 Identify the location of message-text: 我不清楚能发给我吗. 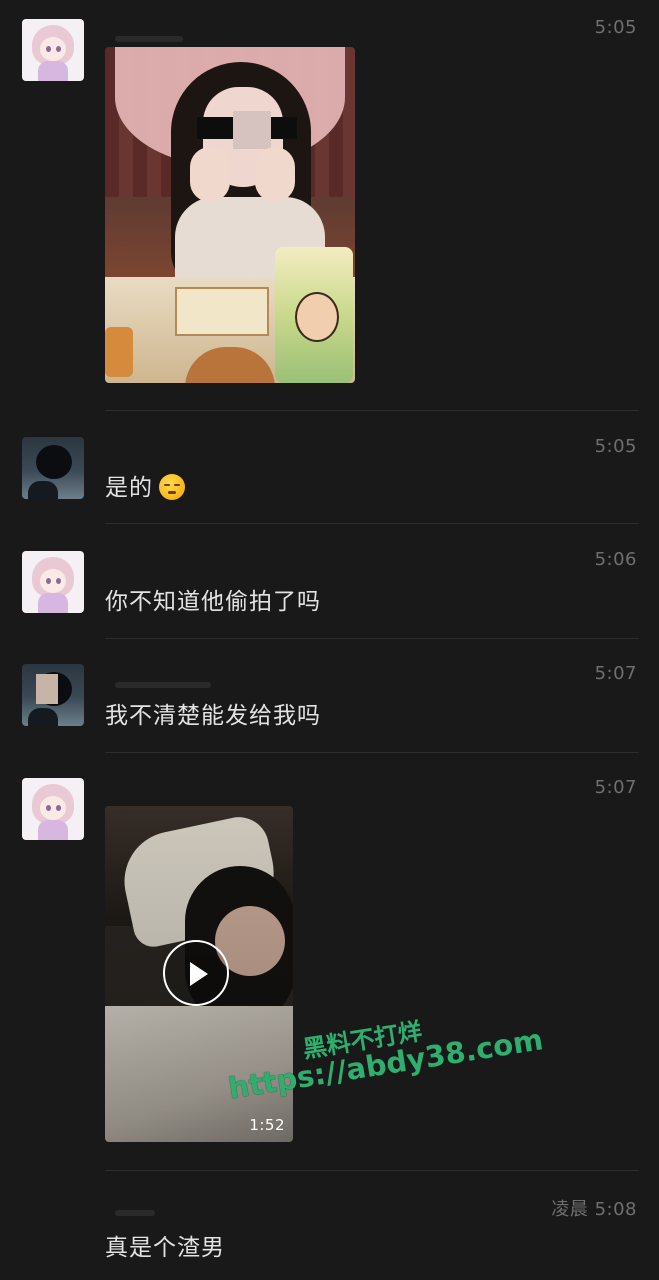
(213, 713).